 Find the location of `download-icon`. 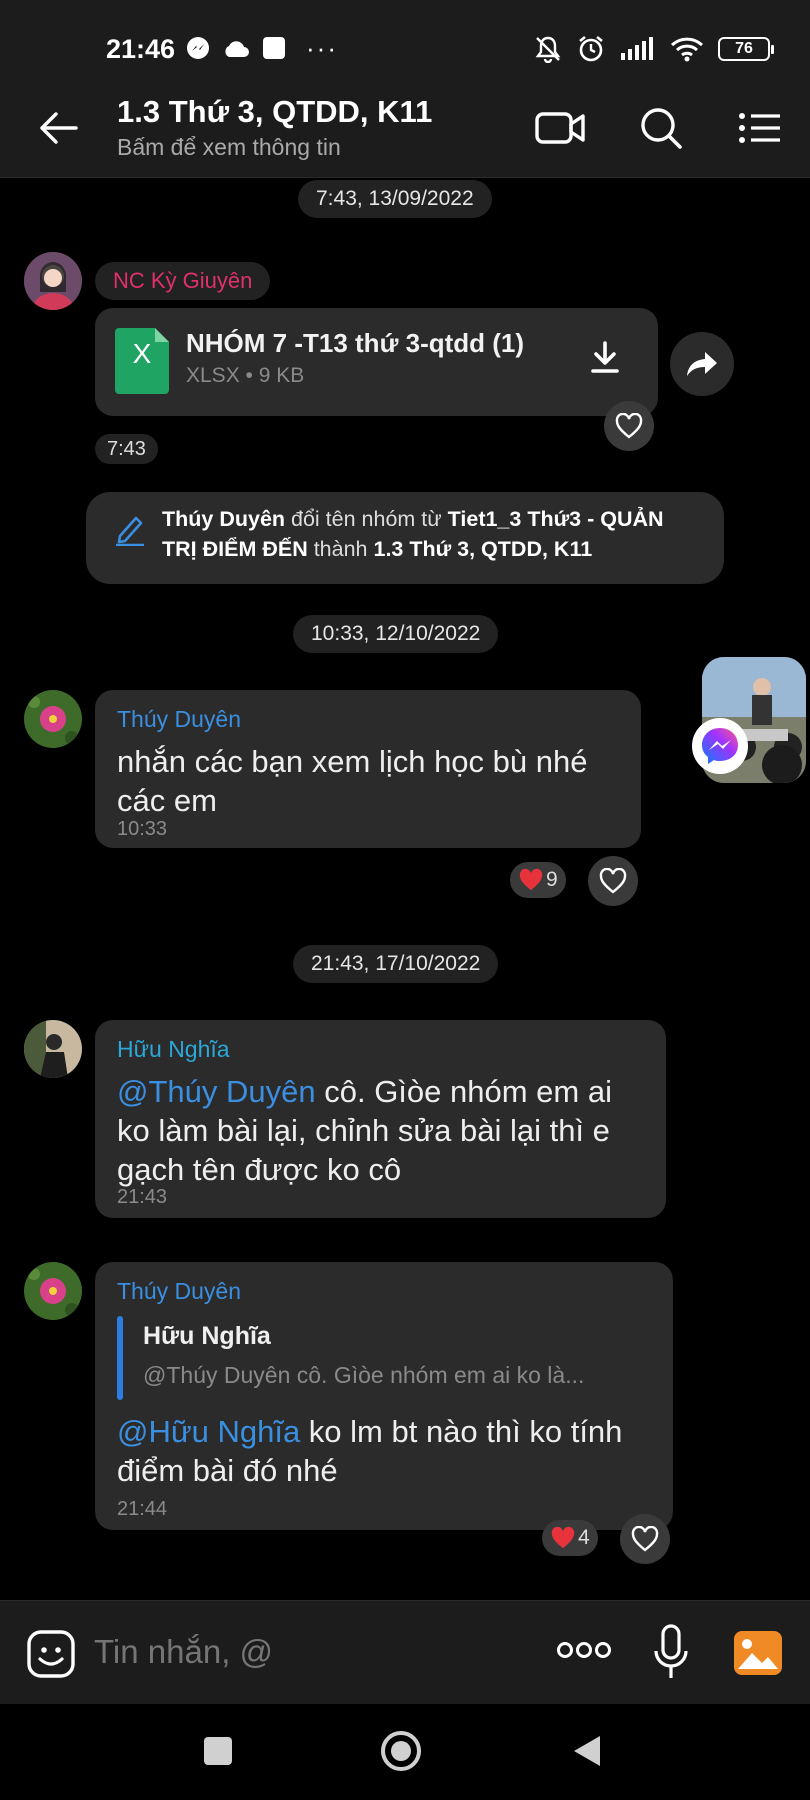

download-icon is located at coordinates (605, 357).